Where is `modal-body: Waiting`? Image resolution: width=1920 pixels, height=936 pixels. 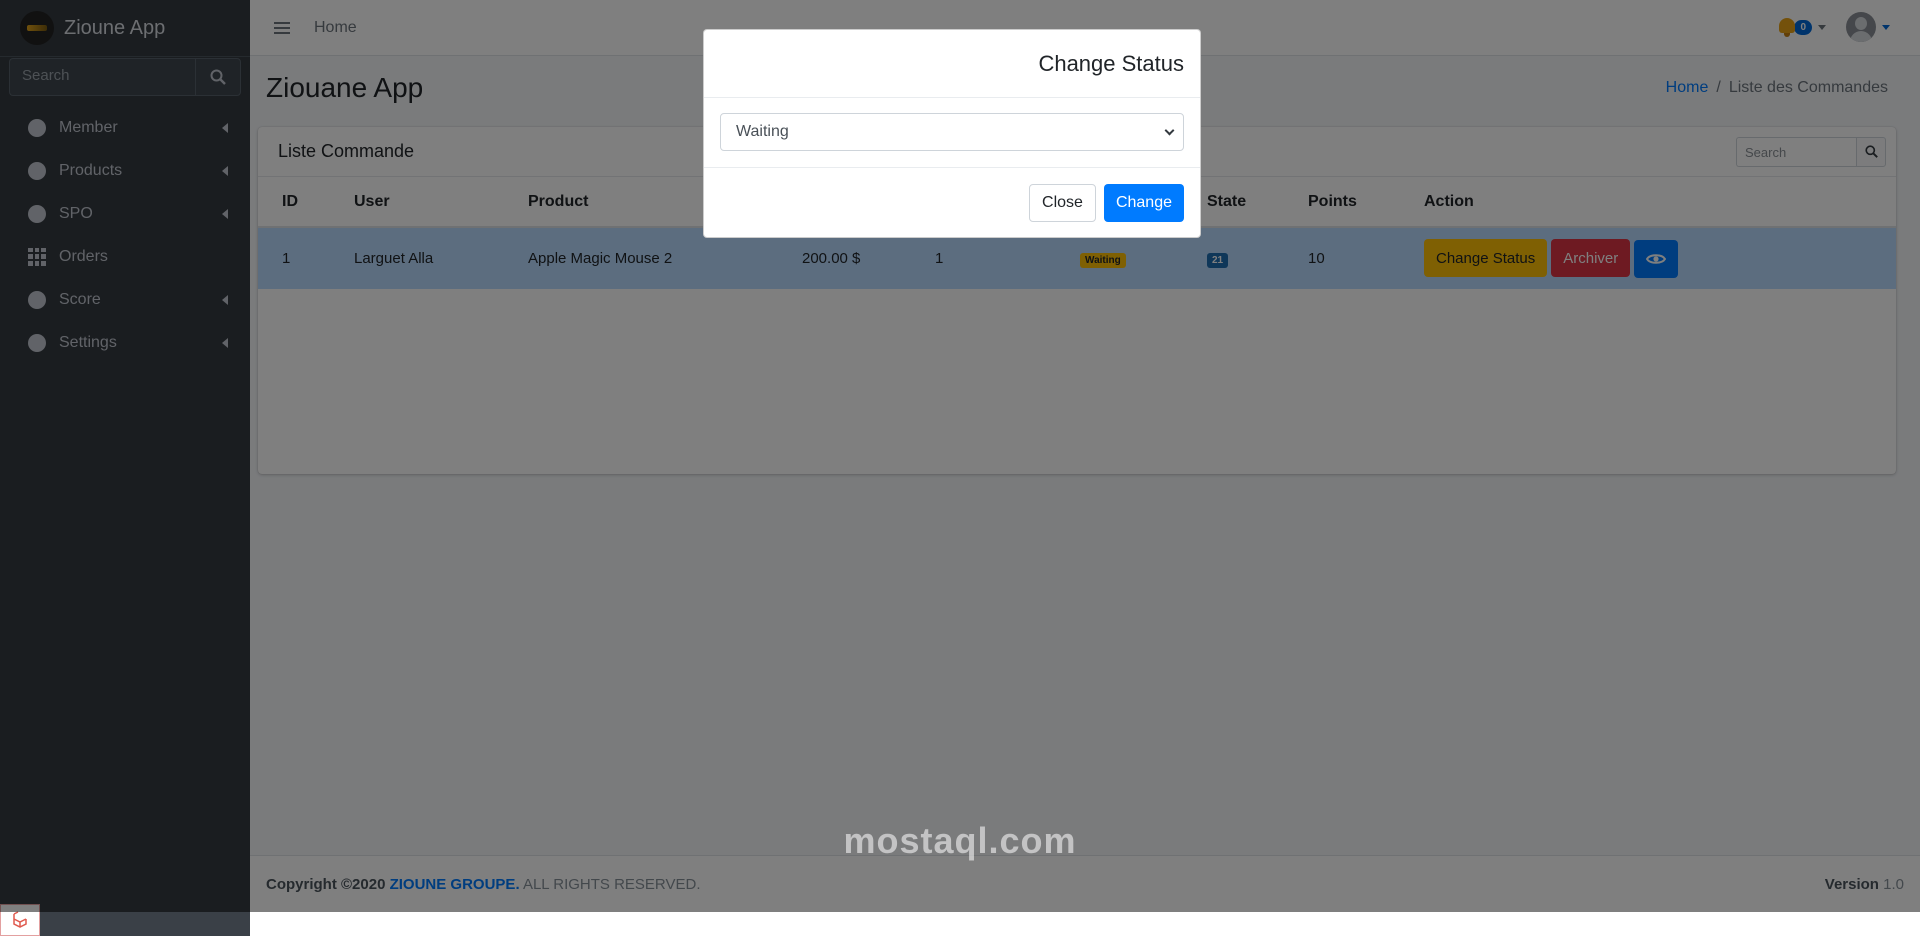 modal-body: Waiting is located at coordinates (952, 133).